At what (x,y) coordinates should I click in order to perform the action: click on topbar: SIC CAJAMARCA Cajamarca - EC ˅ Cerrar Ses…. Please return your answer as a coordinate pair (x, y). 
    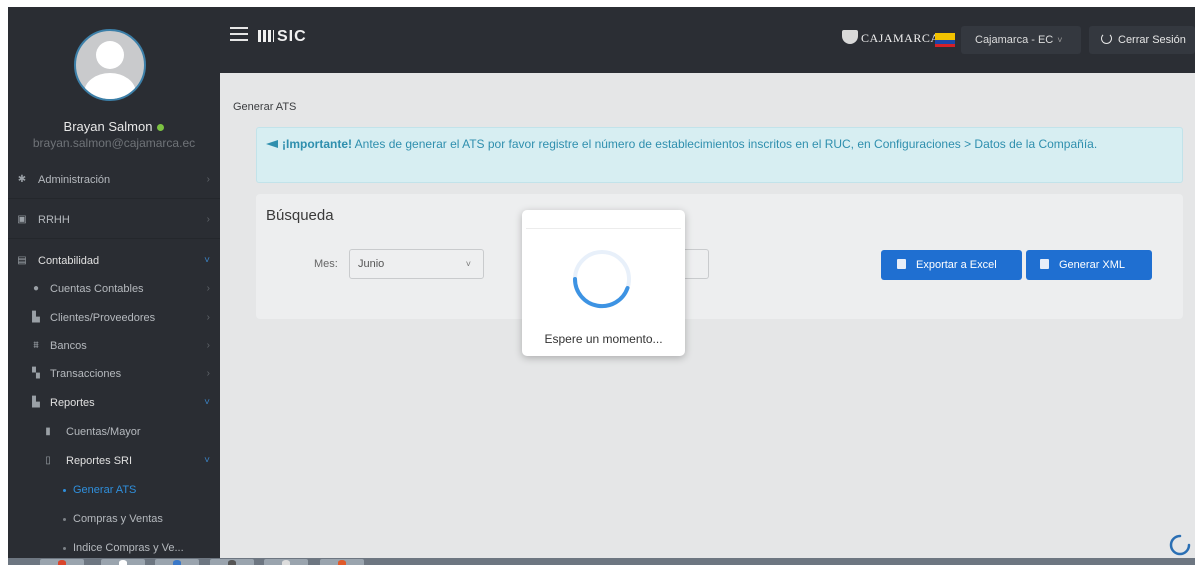
    Looking at the image, I should click on (707, 40).